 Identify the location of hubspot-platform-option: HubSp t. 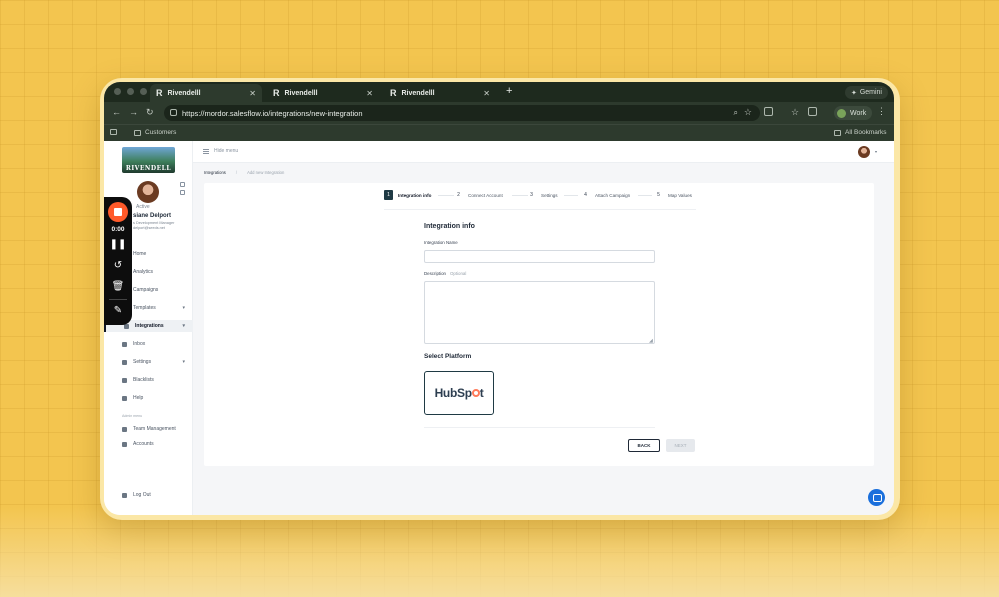
(459, 393).